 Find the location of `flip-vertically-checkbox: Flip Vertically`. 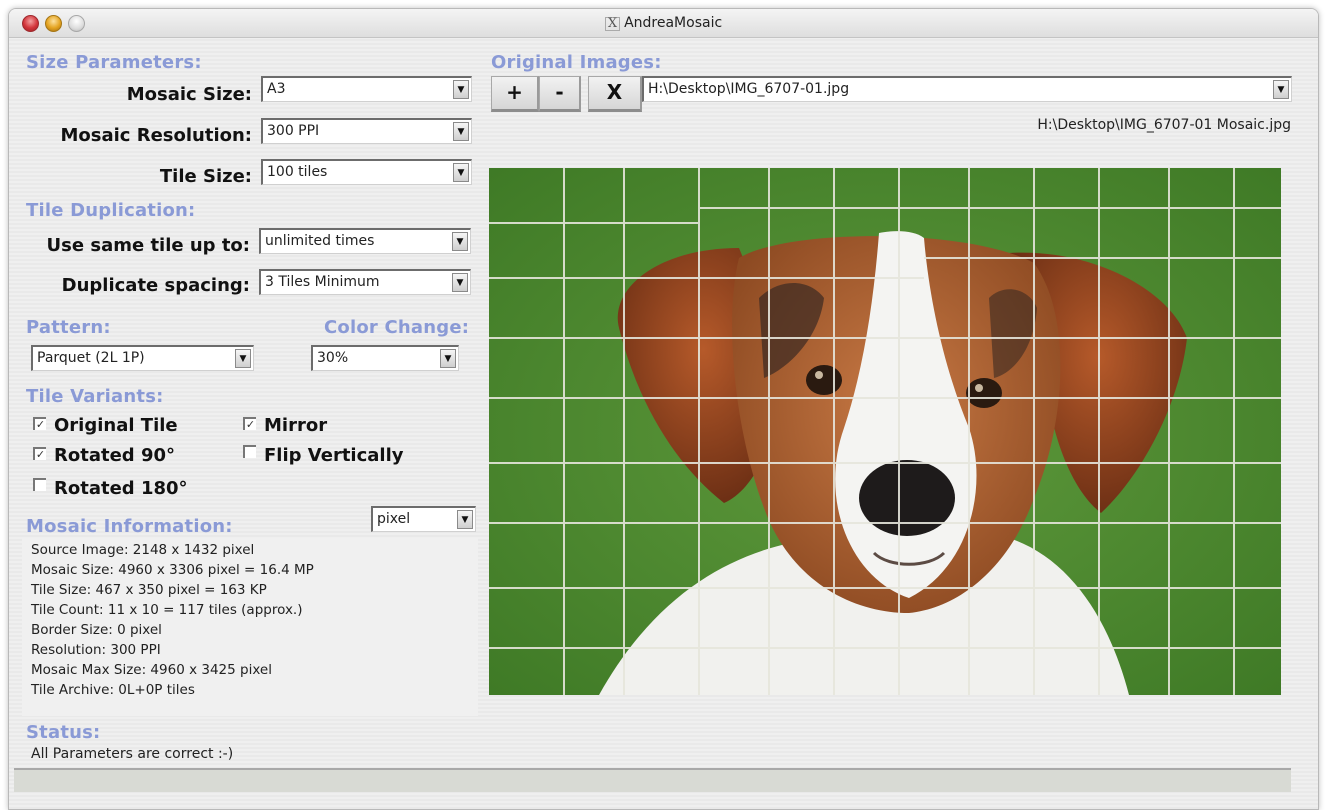

flip-vertically-checkbox: Flip Vertically is located at coordinates (323, 455).